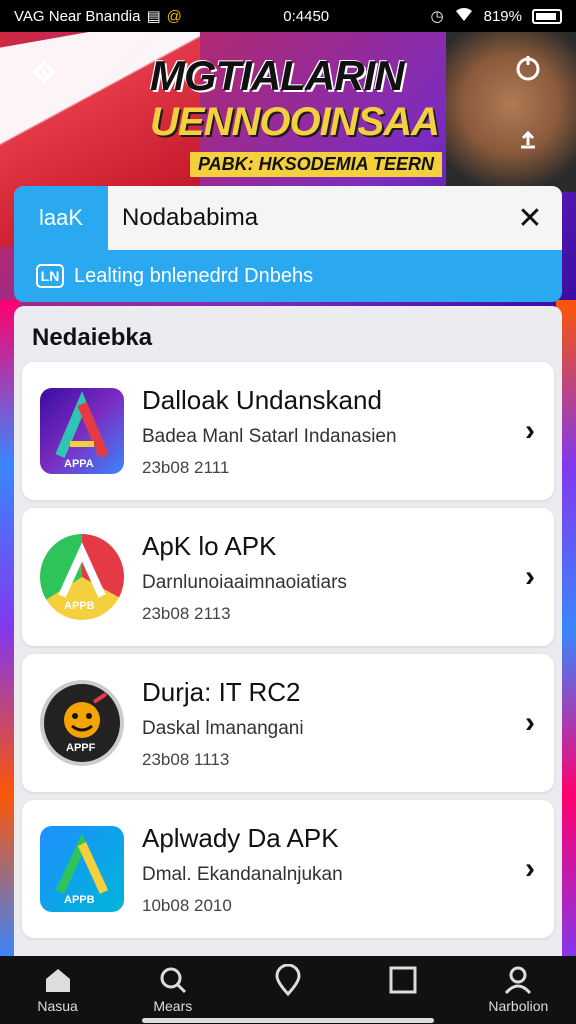 This screenshot has width=576, height=1024. Describe the element at coordinates (244, 582) in the screenshot. I see `app-description: Darnlunoiaaimnaoiatiars` at that location.